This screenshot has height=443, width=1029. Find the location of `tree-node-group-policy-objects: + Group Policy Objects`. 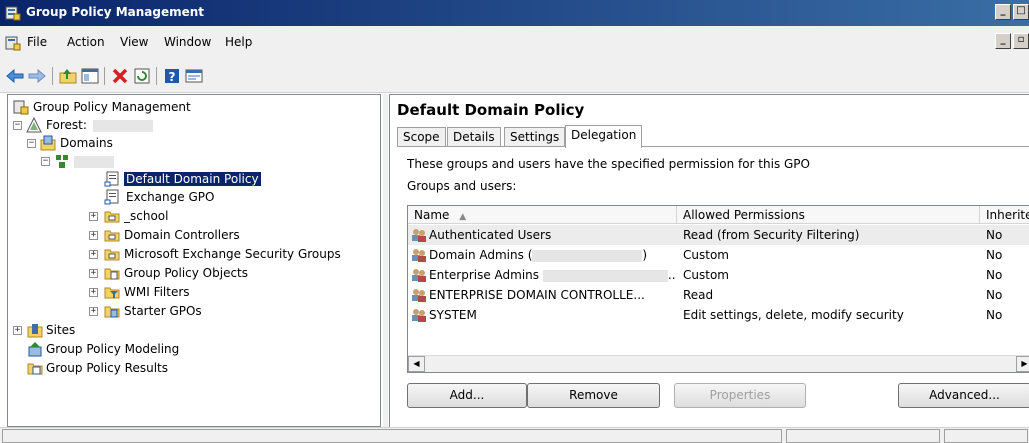

tree-node-group-policy-objects: + Group Policy Objects is located at coordinates (169, 273).